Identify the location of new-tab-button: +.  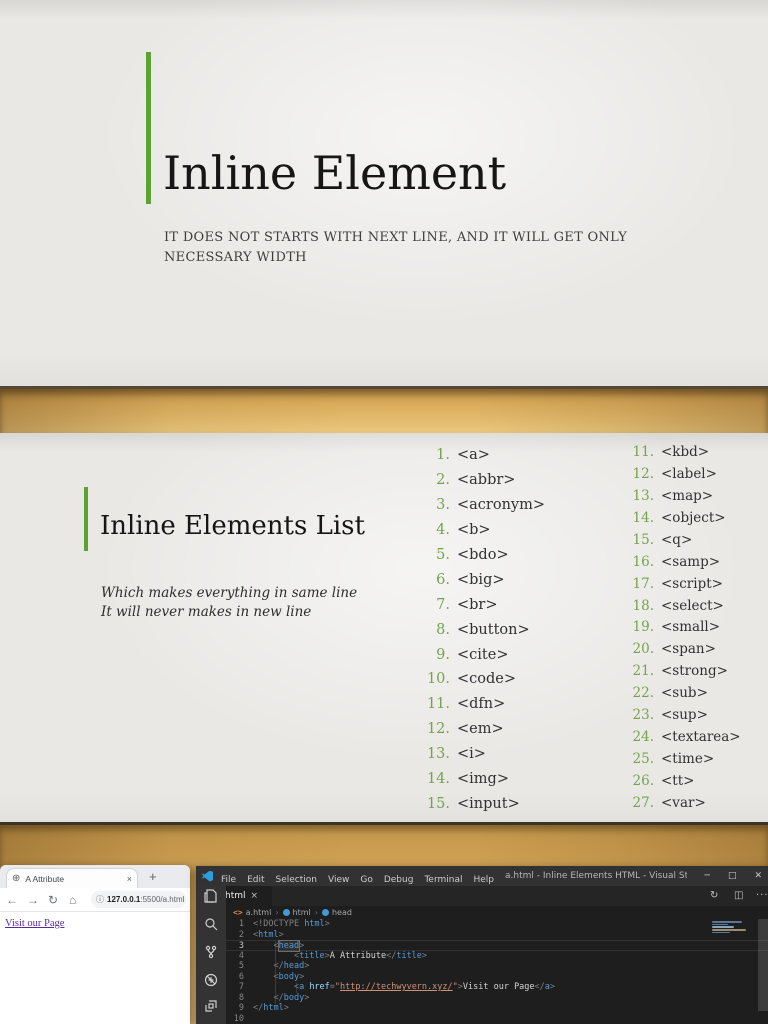
(153, 876).